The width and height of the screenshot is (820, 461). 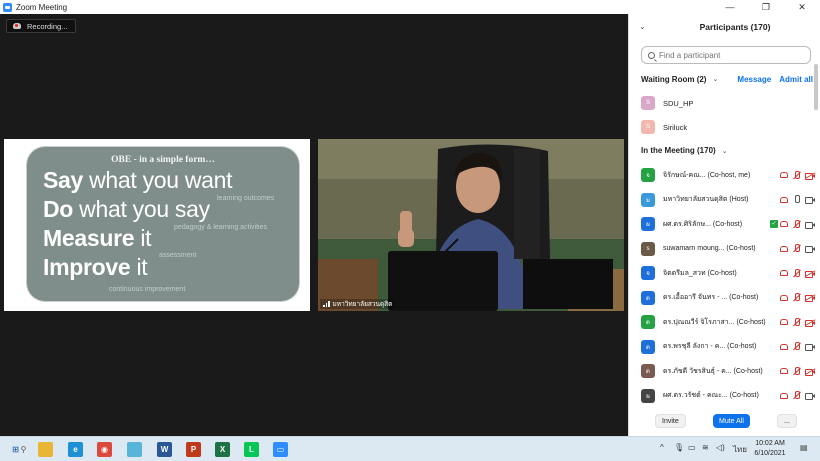 I want to click on camera-tile: มหาวิทยาลัยสวนดุสิต, so click(x=471, y=225).